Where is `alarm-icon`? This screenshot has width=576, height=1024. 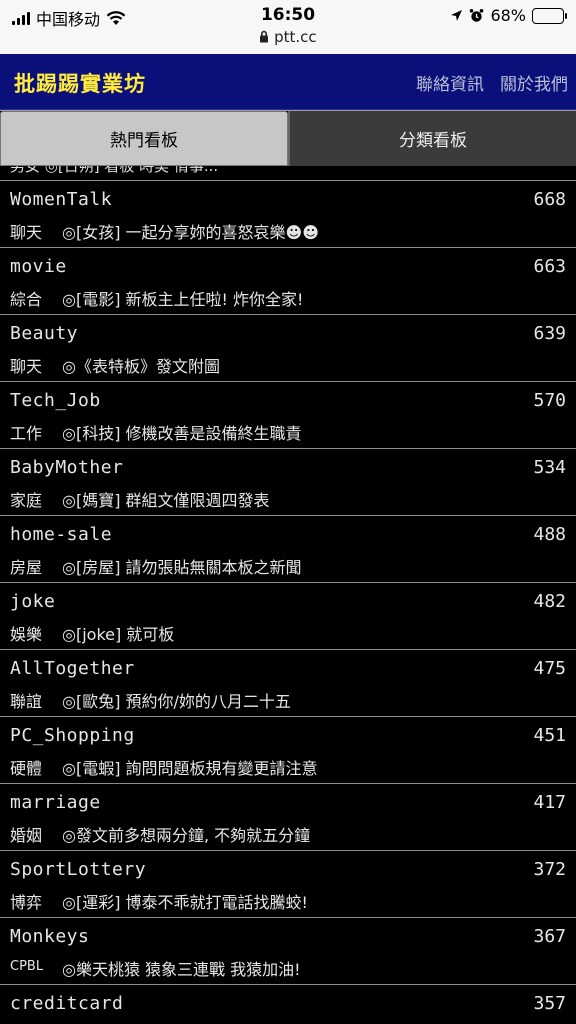
alarm-icon is located at coordinates (477, 15).